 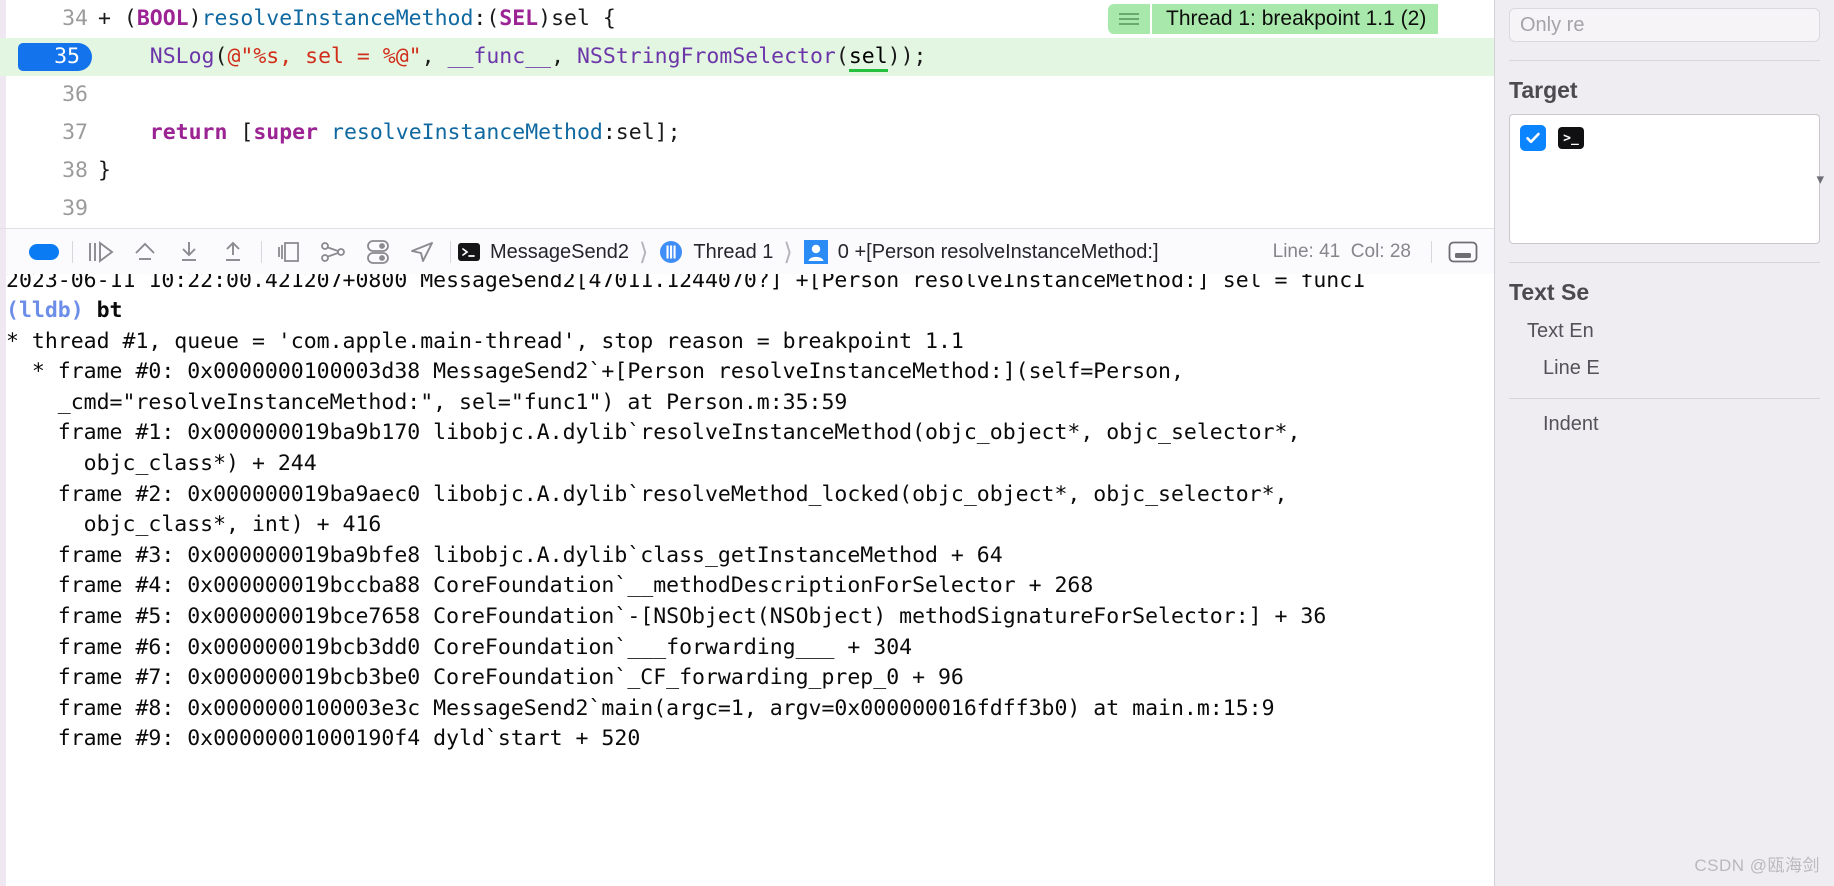 What do you see at coordinates (189, 252) in the screenshot?
I see `step-into-icon` at bounding box center [189, 252].